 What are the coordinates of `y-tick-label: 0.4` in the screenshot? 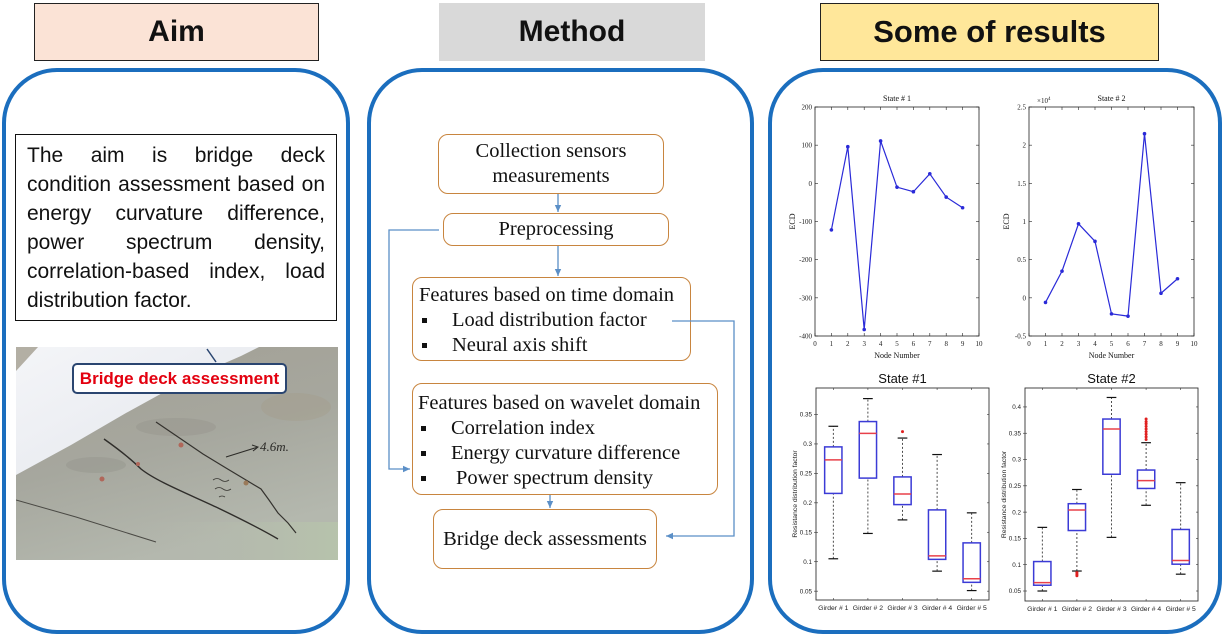 It's located at (1016, 407).